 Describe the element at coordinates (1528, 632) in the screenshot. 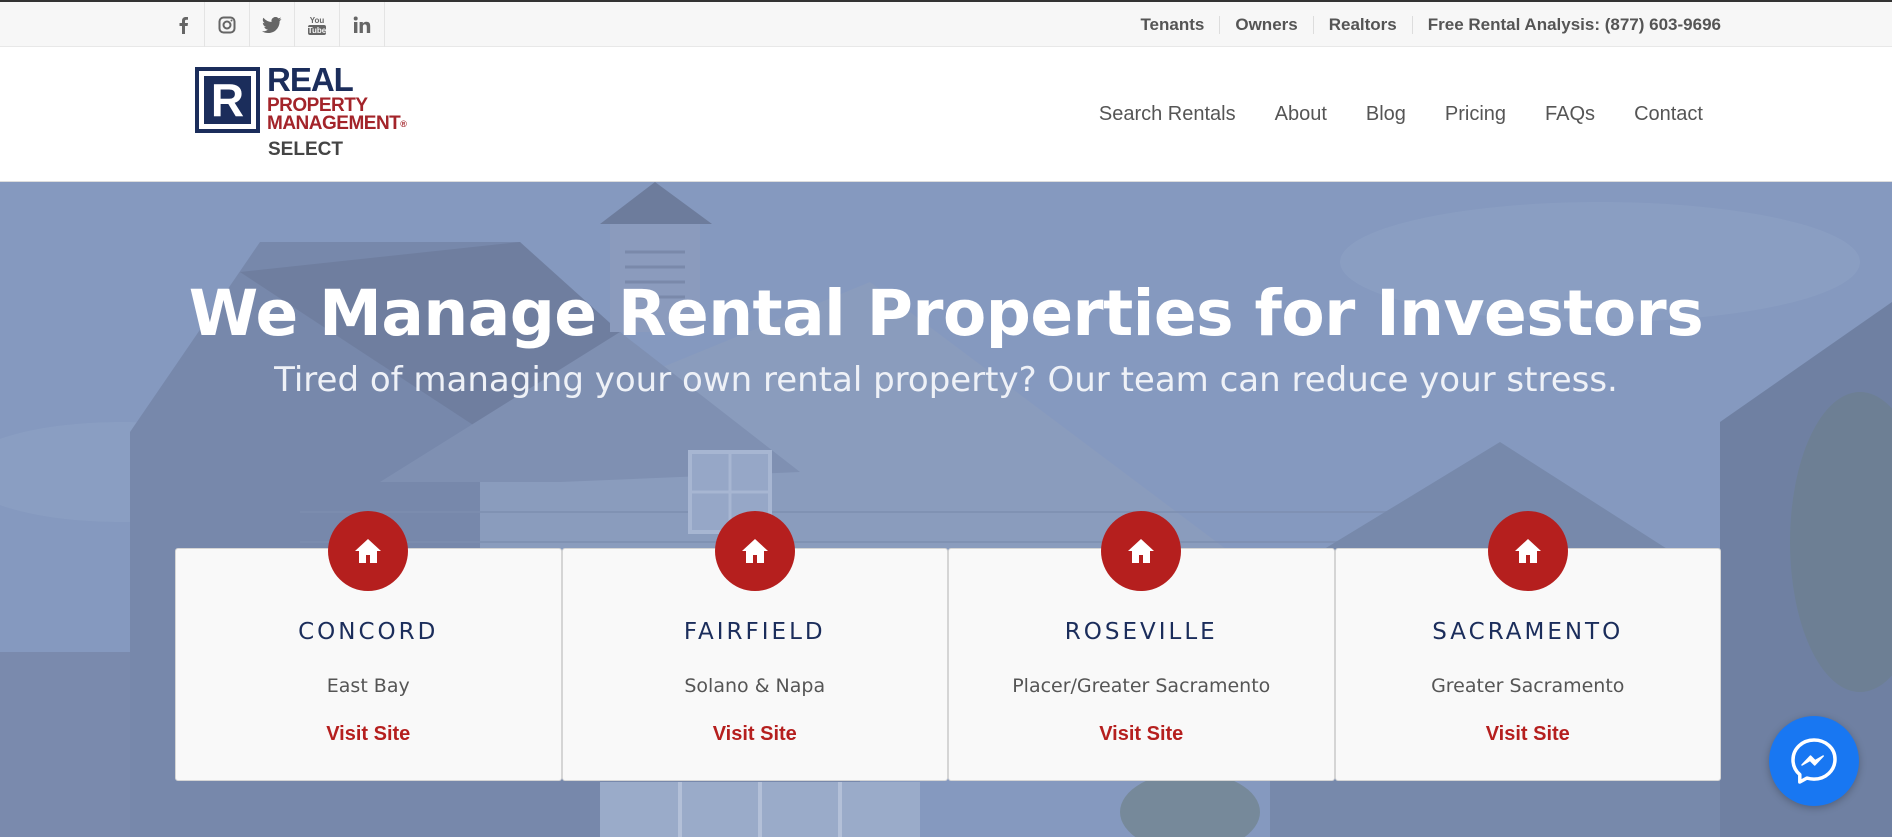

I see `card-city: SACRAMENTO` at that location.